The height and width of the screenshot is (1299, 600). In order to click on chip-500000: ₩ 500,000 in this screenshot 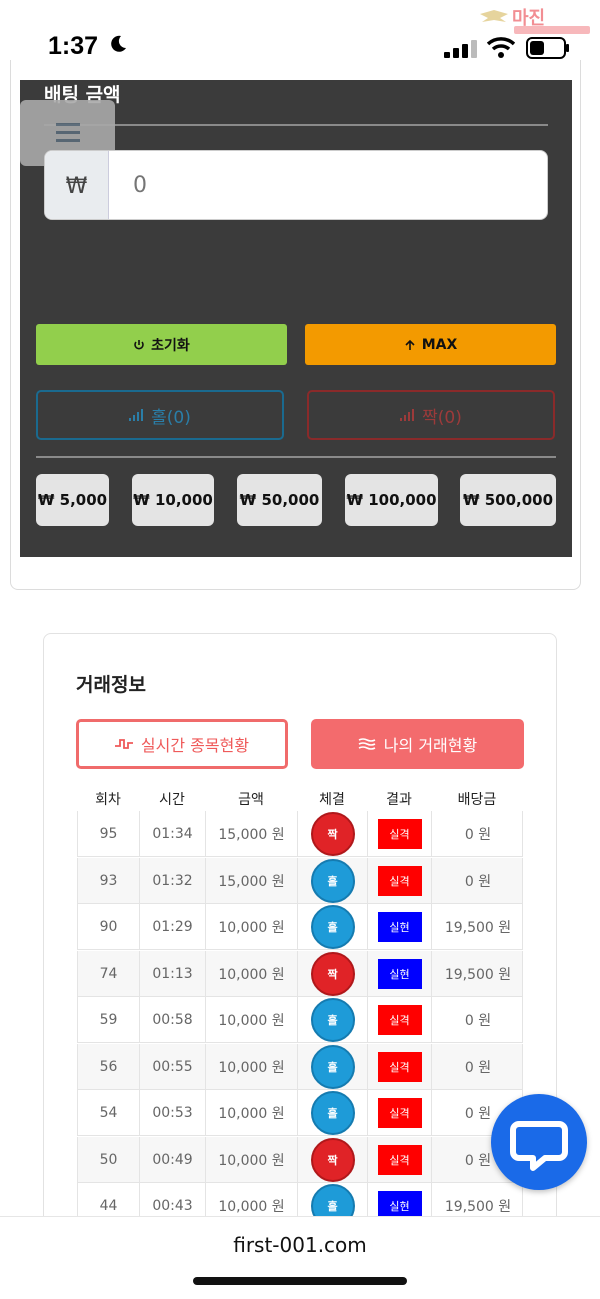, I will do `click(508, 500)`.